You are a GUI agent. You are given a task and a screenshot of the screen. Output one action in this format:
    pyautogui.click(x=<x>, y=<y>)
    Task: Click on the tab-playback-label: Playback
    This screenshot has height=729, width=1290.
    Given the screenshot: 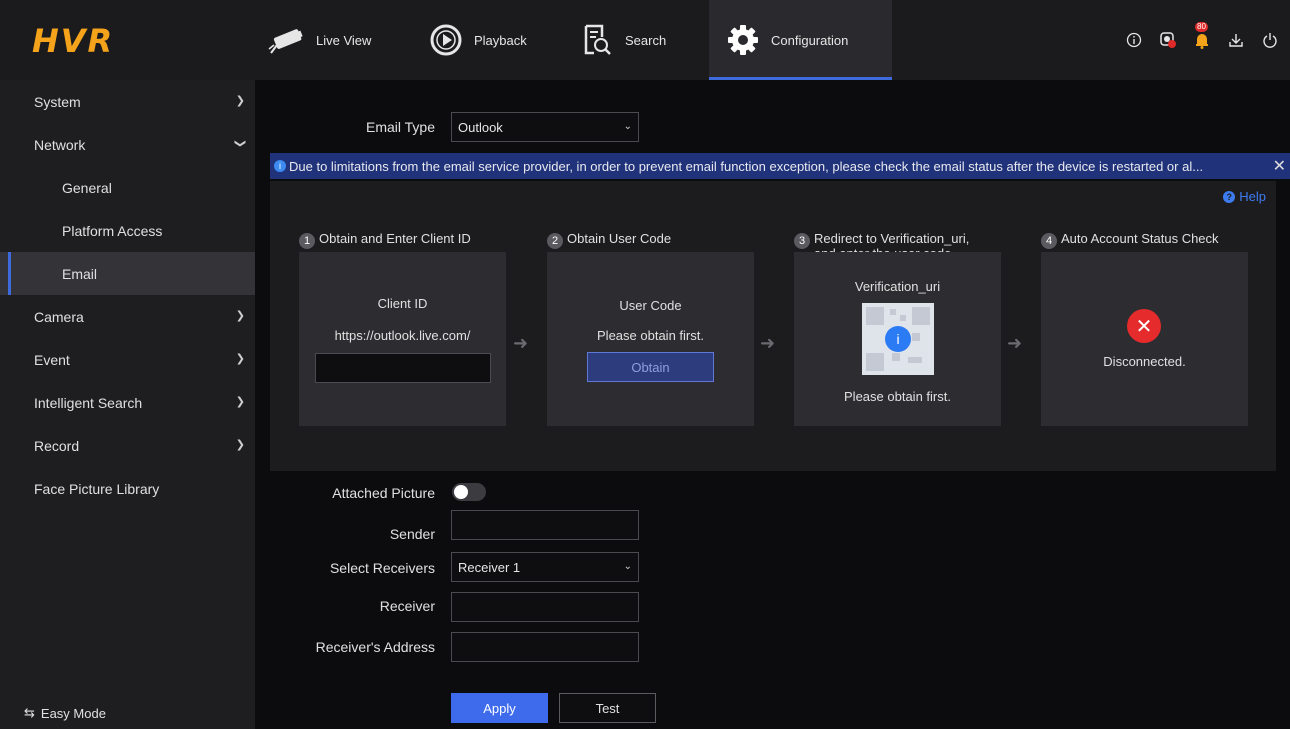 What is the action you would take?
    pyautogui.click(x=500, y=40)
    